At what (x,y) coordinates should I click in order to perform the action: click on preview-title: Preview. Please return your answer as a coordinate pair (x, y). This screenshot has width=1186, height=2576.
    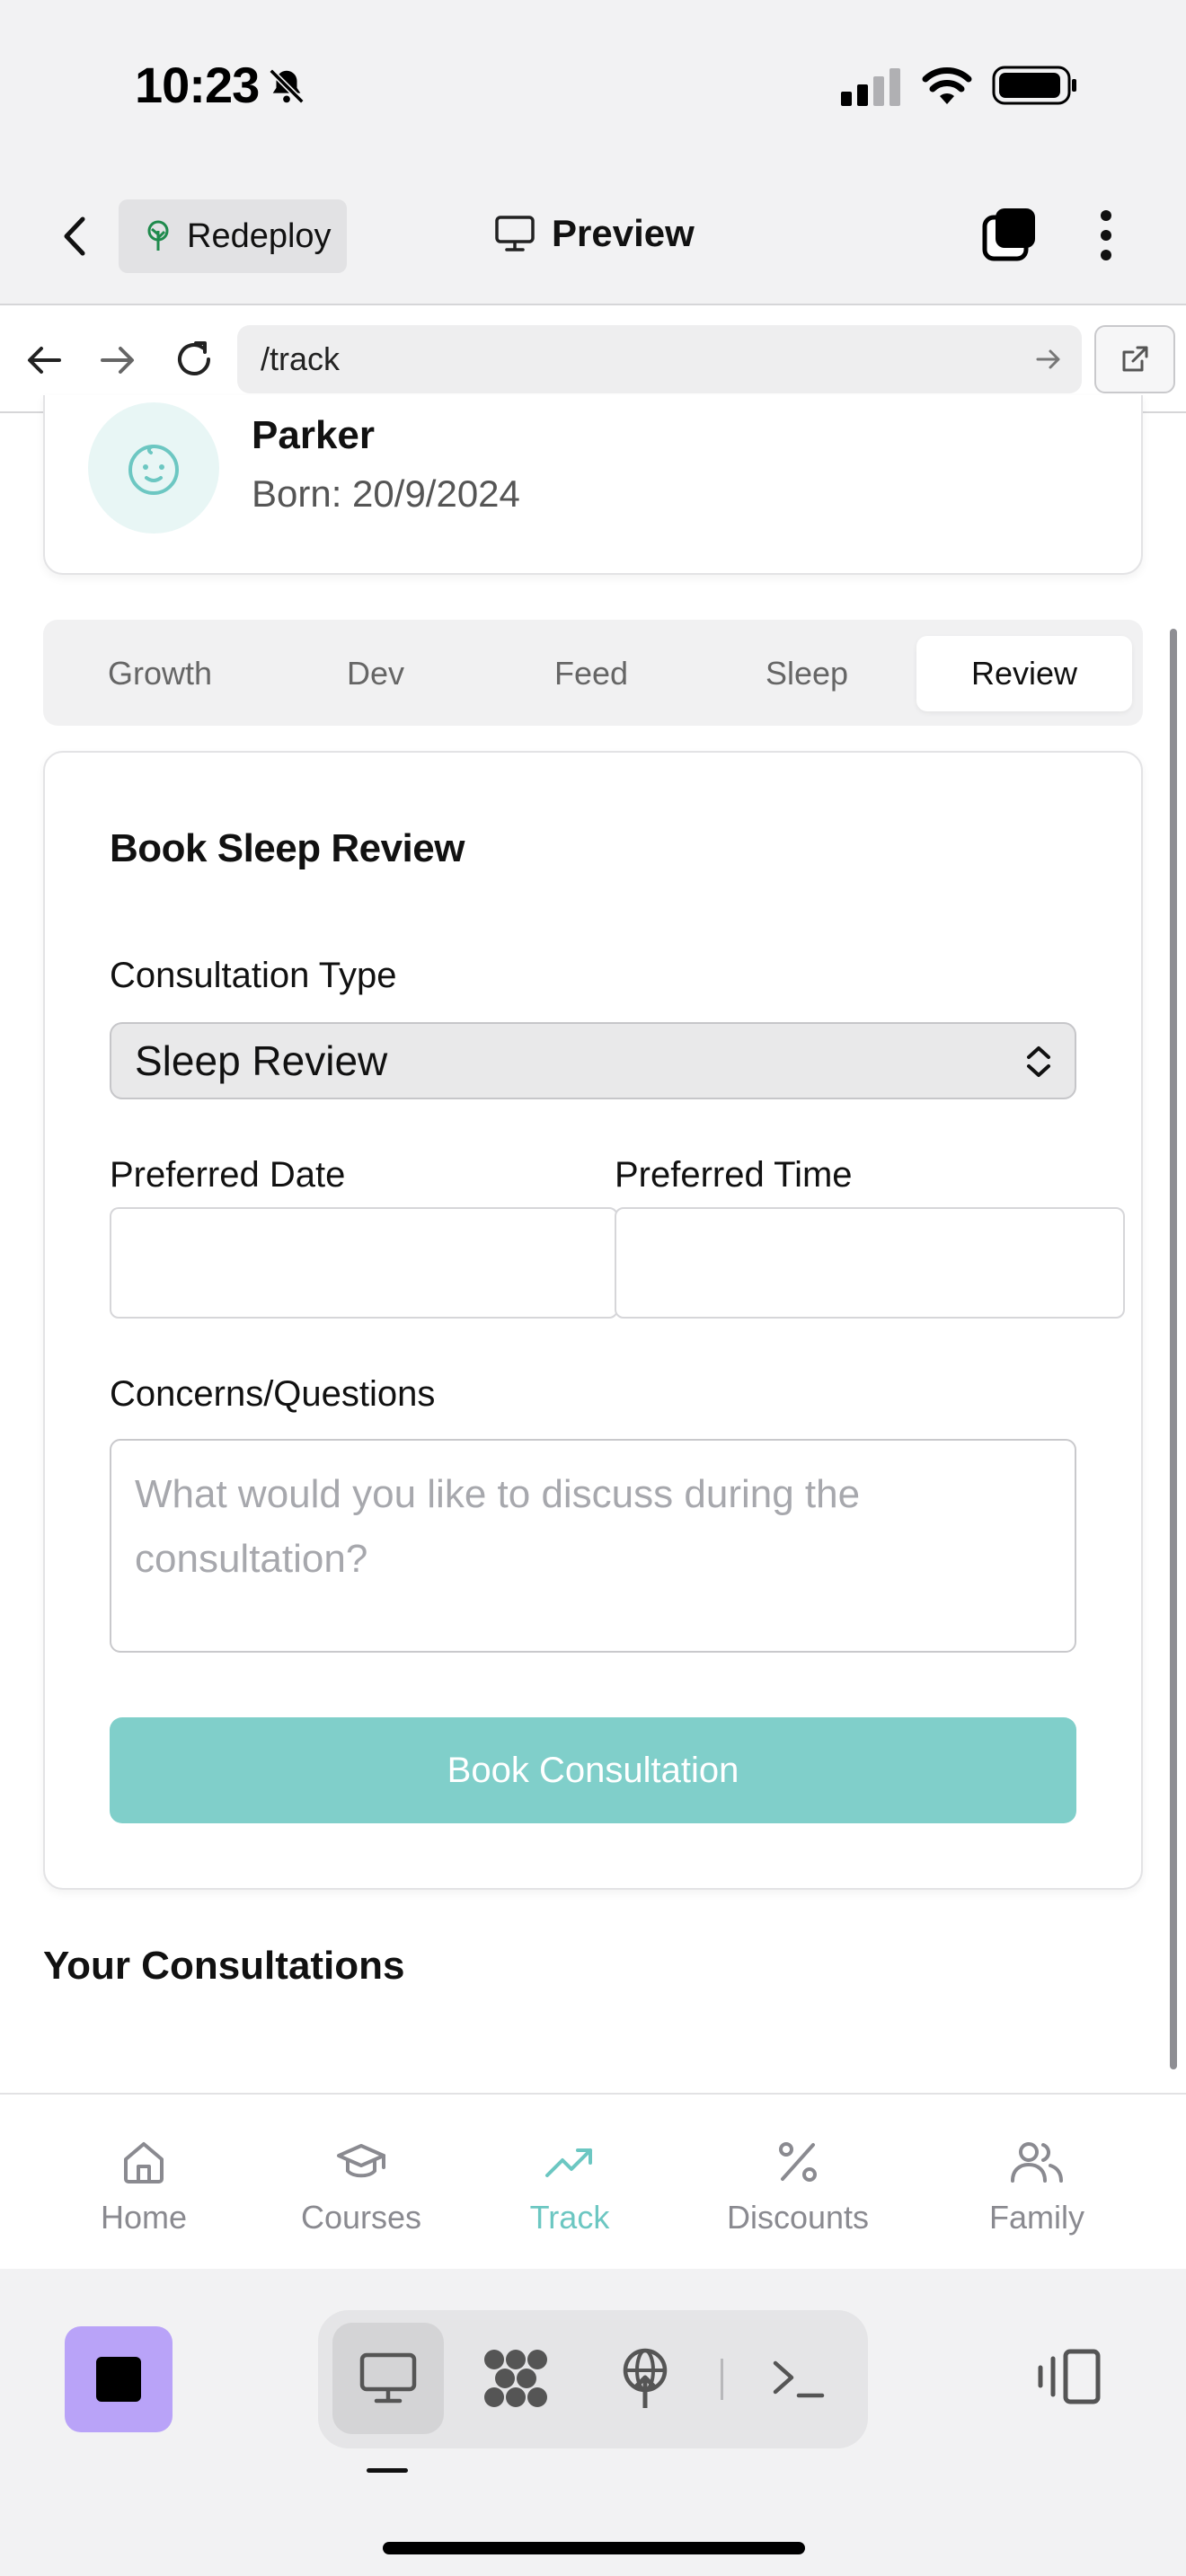
    Looking at the image, I should click on (594, 233).